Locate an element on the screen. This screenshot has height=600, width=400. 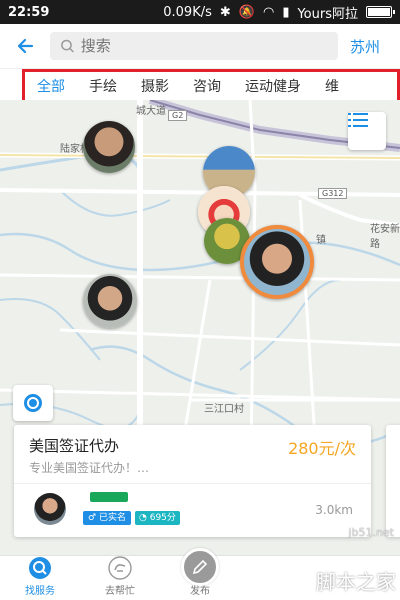
list-view-button is located at coordinates (367, 131).